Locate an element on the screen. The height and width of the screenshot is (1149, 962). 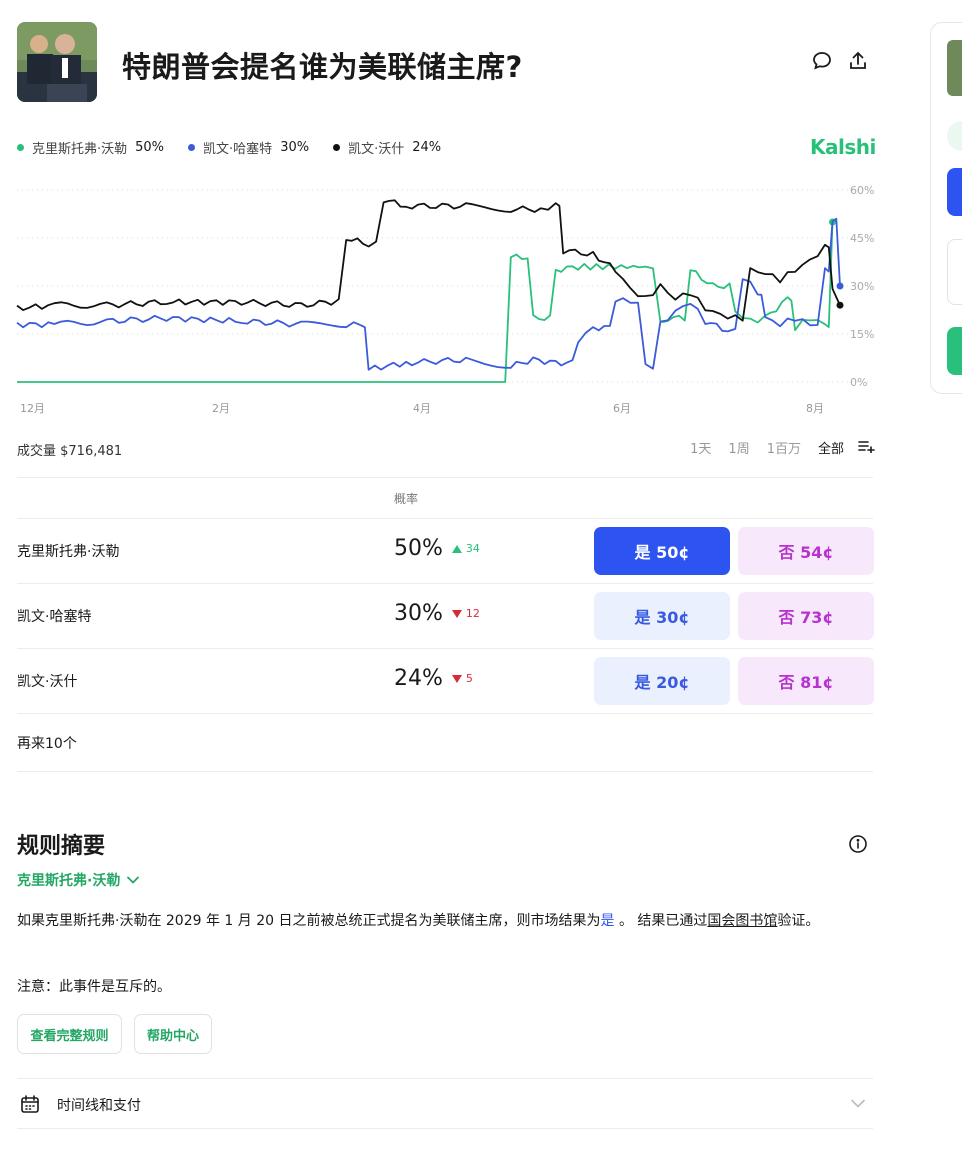
library-of-congress-link: 国会图书馆 is located at coordinates (742, 921).